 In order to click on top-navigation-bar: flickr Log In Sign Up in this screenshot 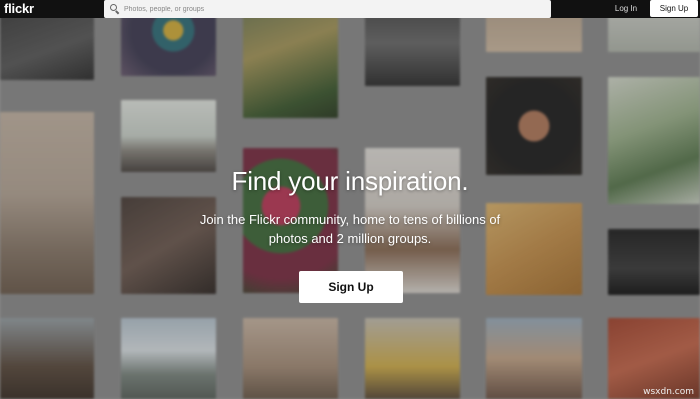, I will do `click(350, 9)`.